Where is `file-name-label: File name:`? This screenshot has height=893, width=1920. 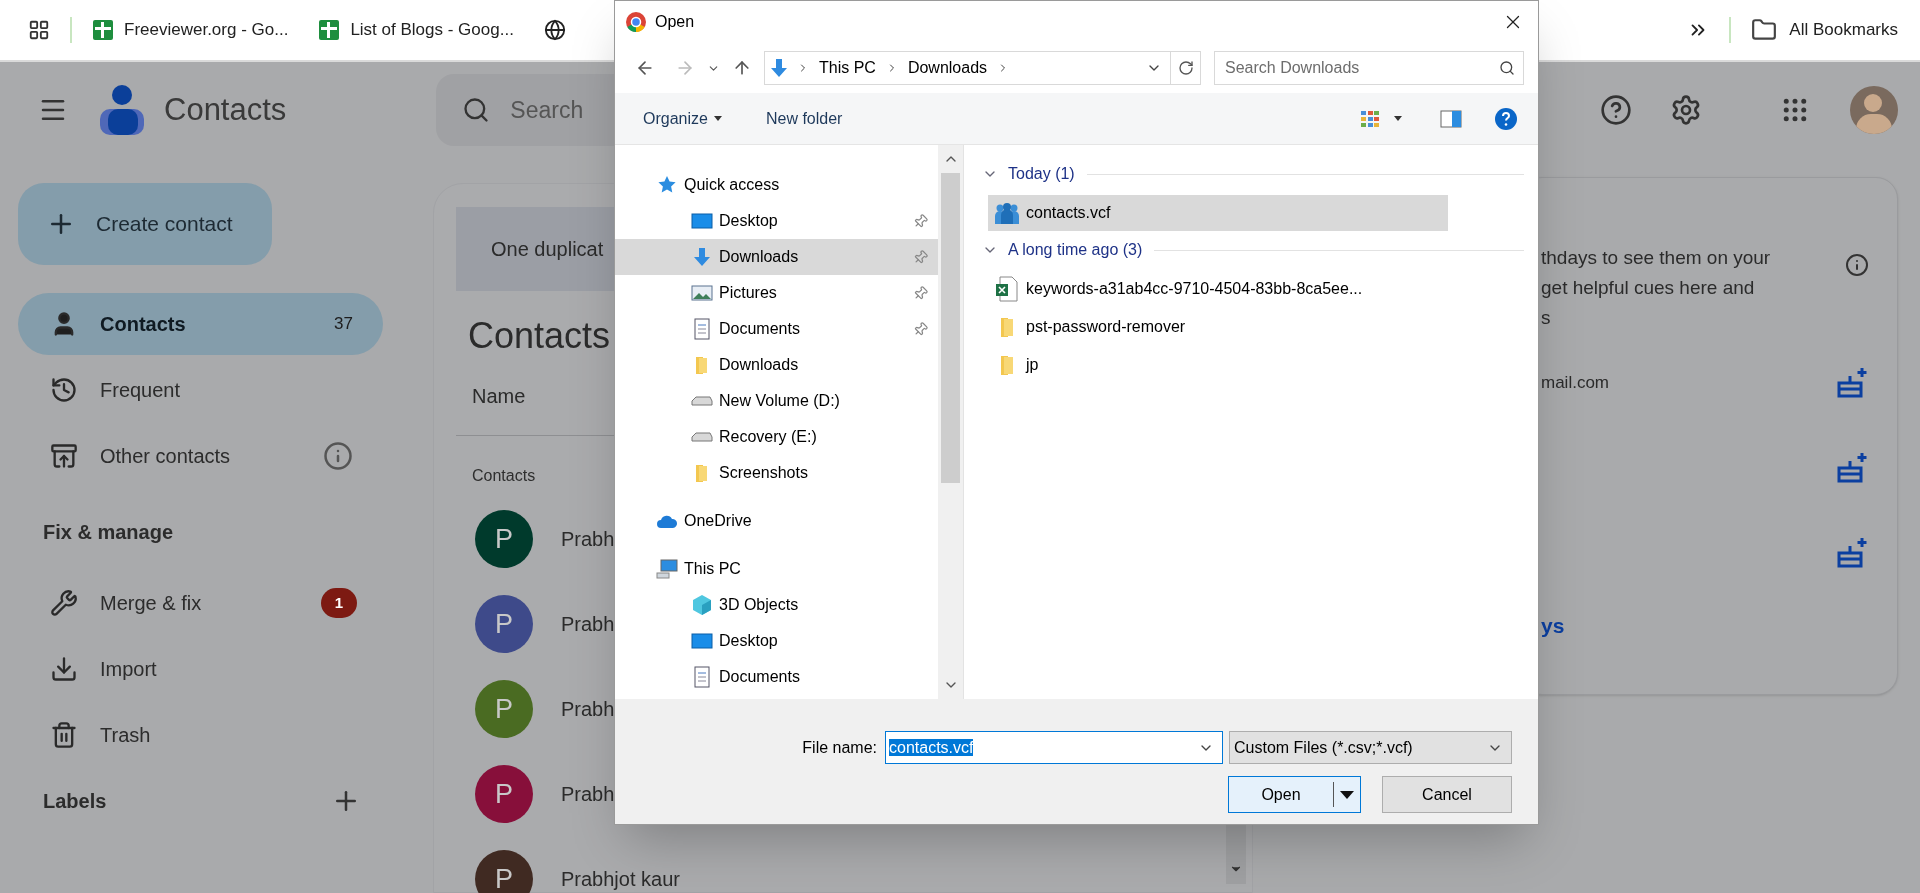
file-name-label: File name: is located at coordinates (839, 747).